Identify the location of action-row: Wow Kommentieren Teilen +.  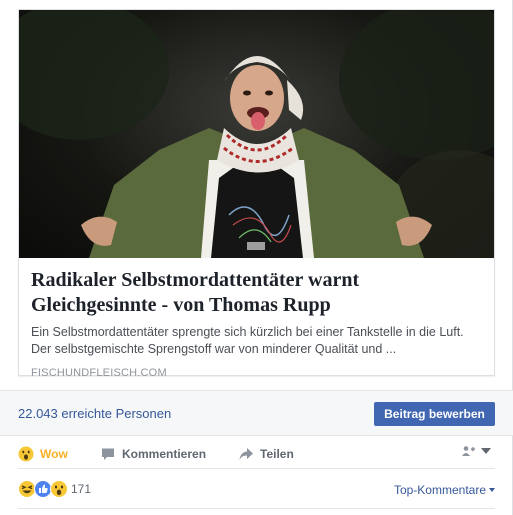
(256, 453).